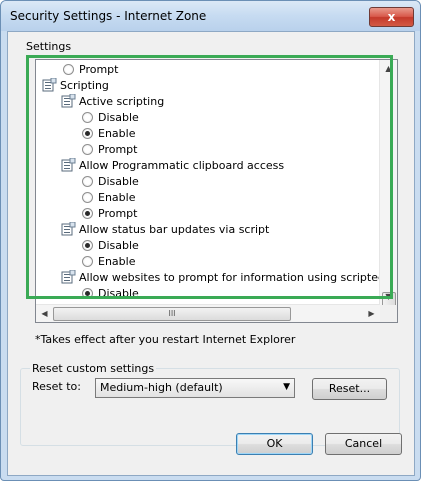 The width and height of the screenshot is (421, 481). What do you see at coordinates (93, 368) in the screenshot?
I see `reset-group-title: Reset custom settings` at bounding box center [93, 368].